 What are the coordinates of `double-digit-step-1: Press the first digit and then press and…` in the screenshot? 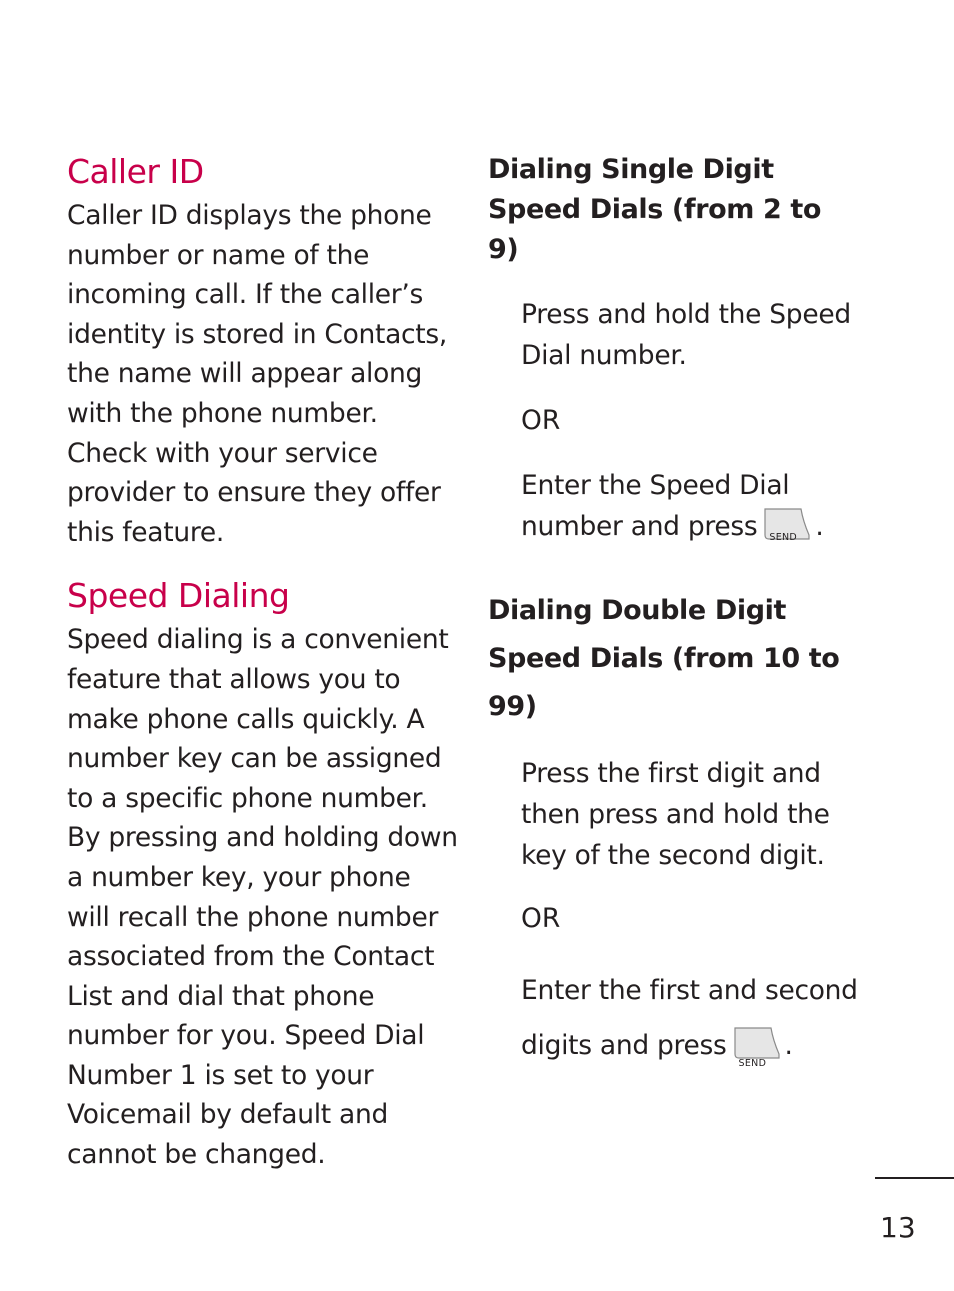 It's located at (675, 814).